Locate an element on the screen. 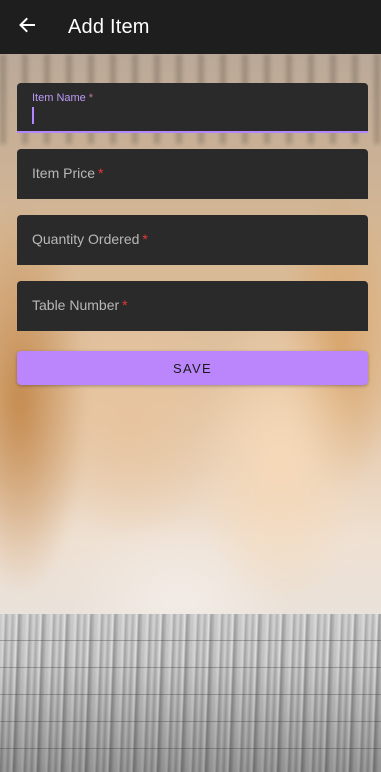 Image resolution: width=381 pixels, height=772 pixels. text-cursor is located at coordinates (33, 115).